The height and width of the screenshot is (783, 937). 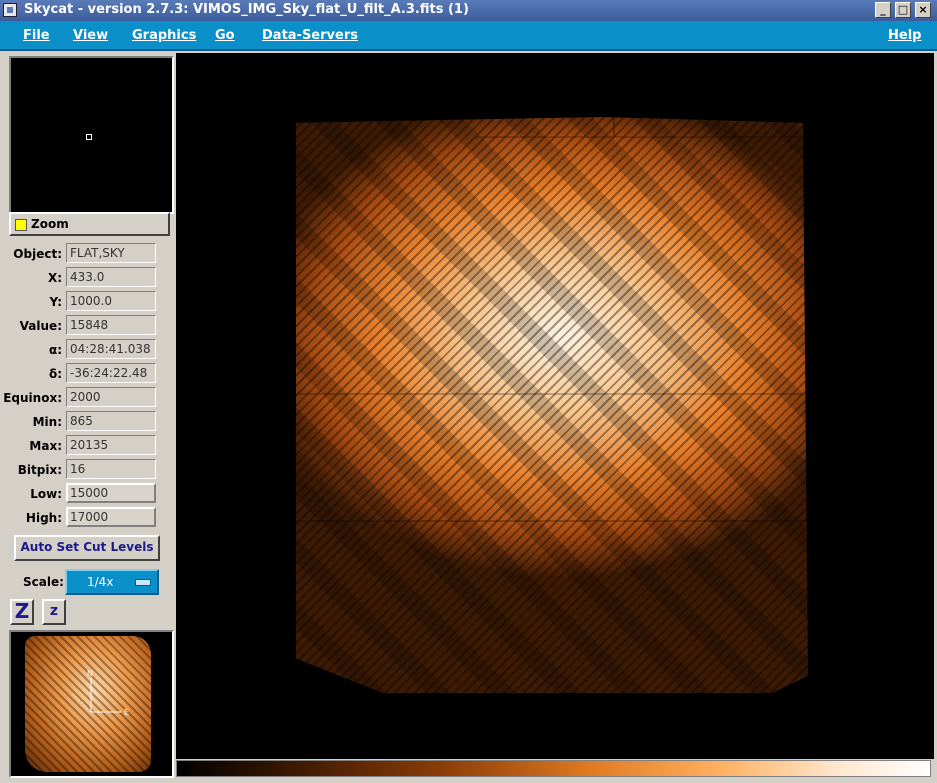 I want to click on max-label: Max:, so click(x=45, y=446).